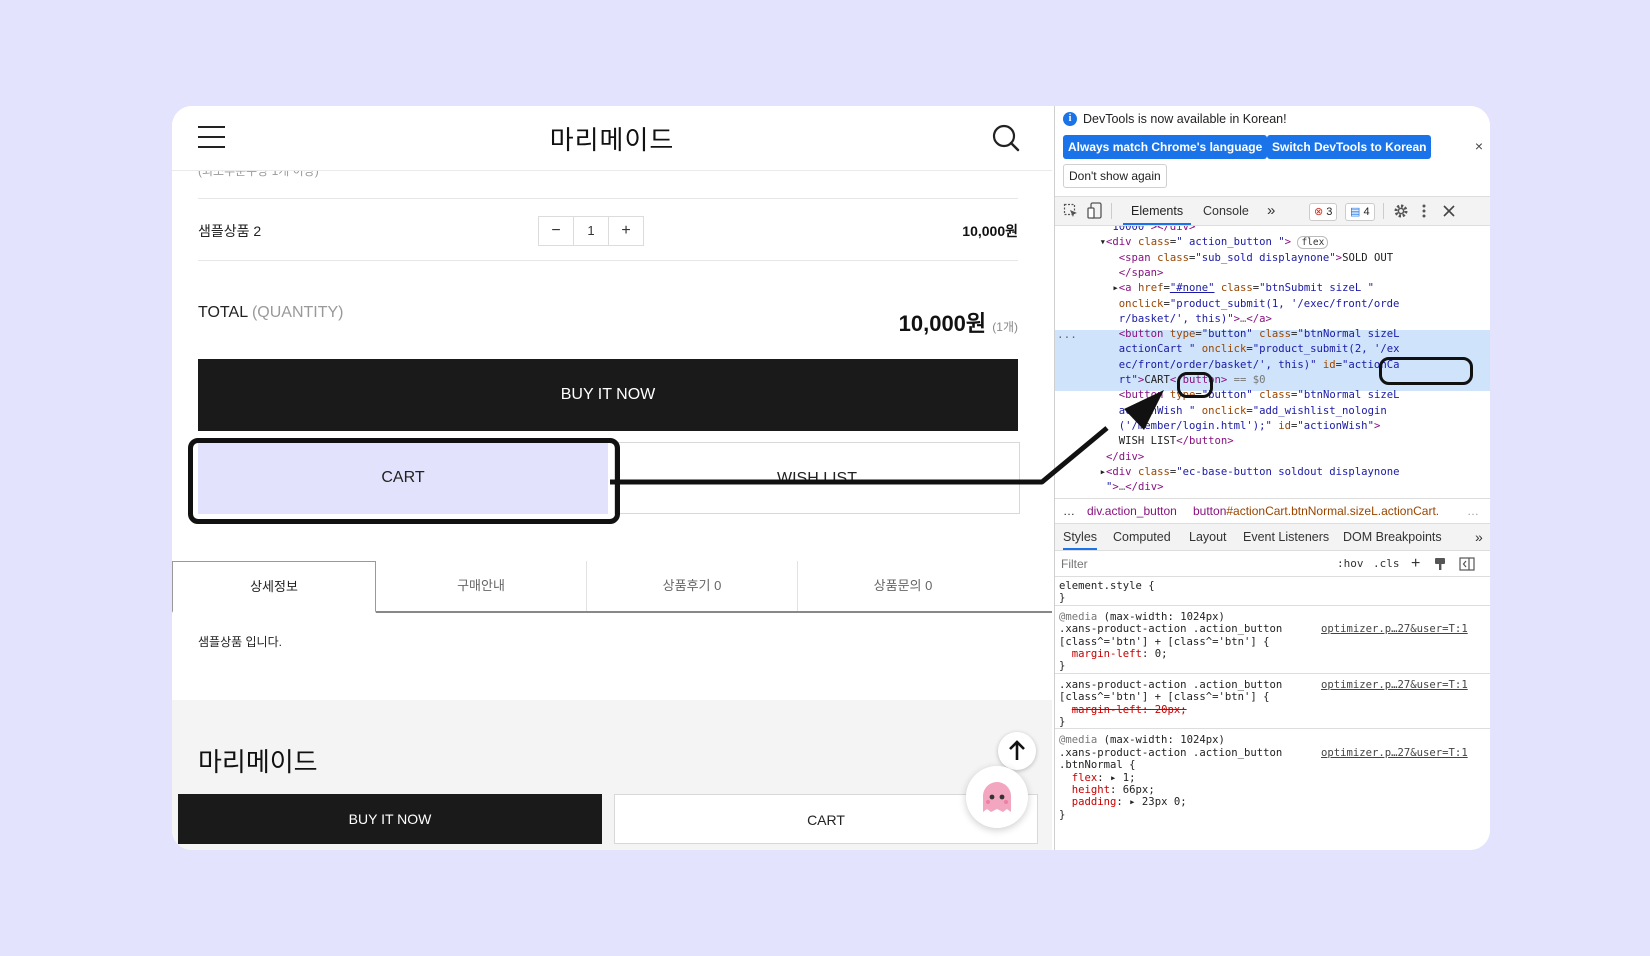 This screenshot has width=1650, height=956. Describe the element at coordinates (223, 312) in the screenshot. I see `total-text: TOTAL` at that location.